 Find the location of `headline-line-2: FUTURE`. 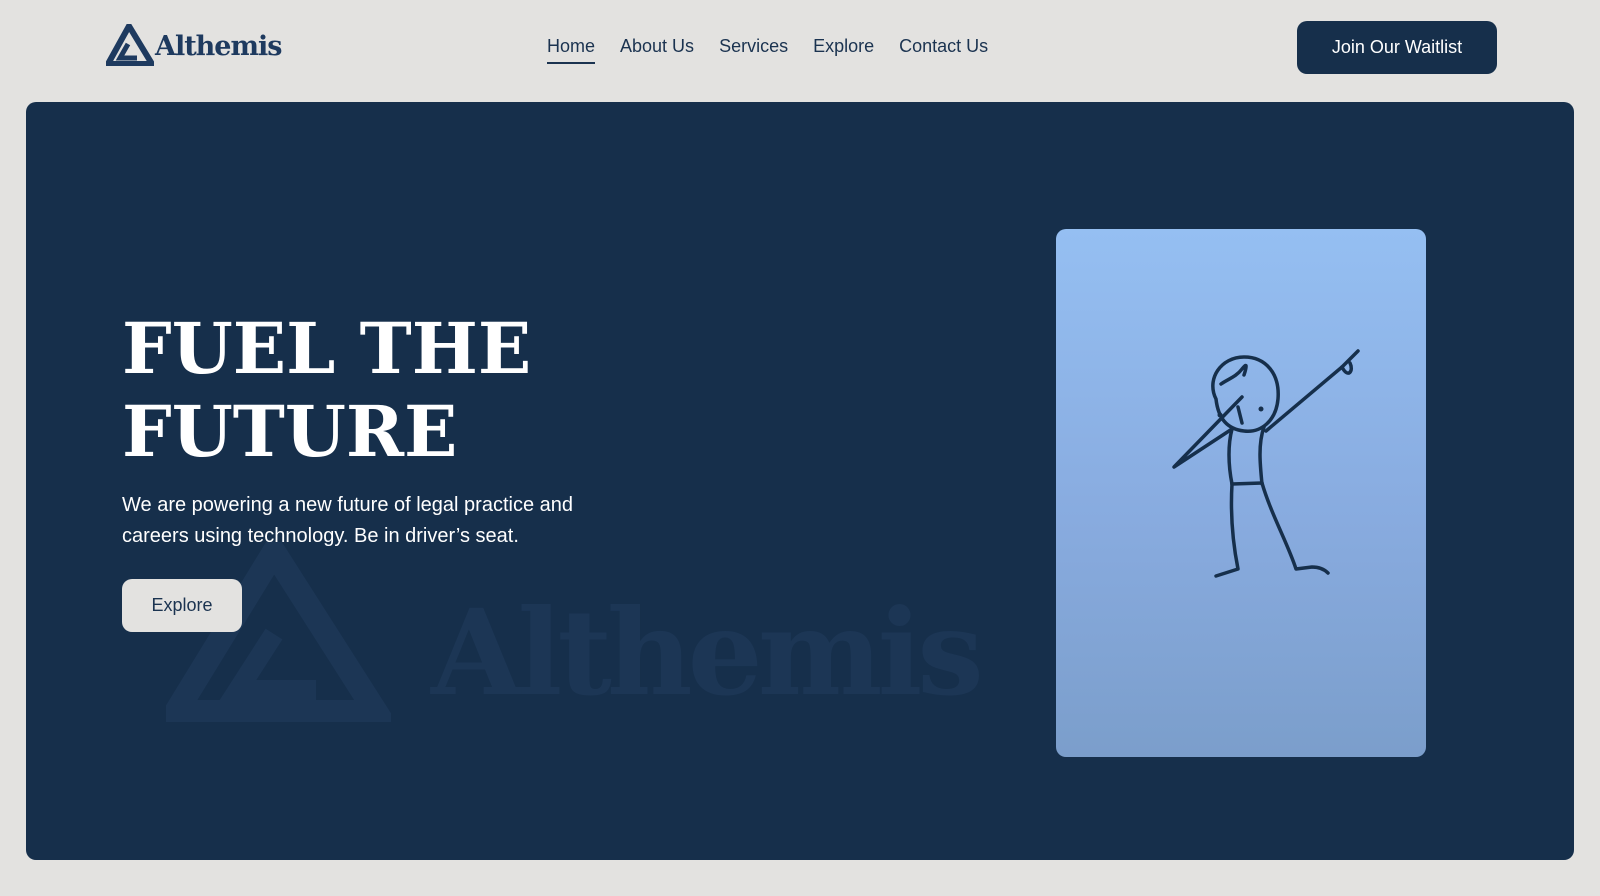

headline-line-2: FUTURE is located at coordinates (290, 431).